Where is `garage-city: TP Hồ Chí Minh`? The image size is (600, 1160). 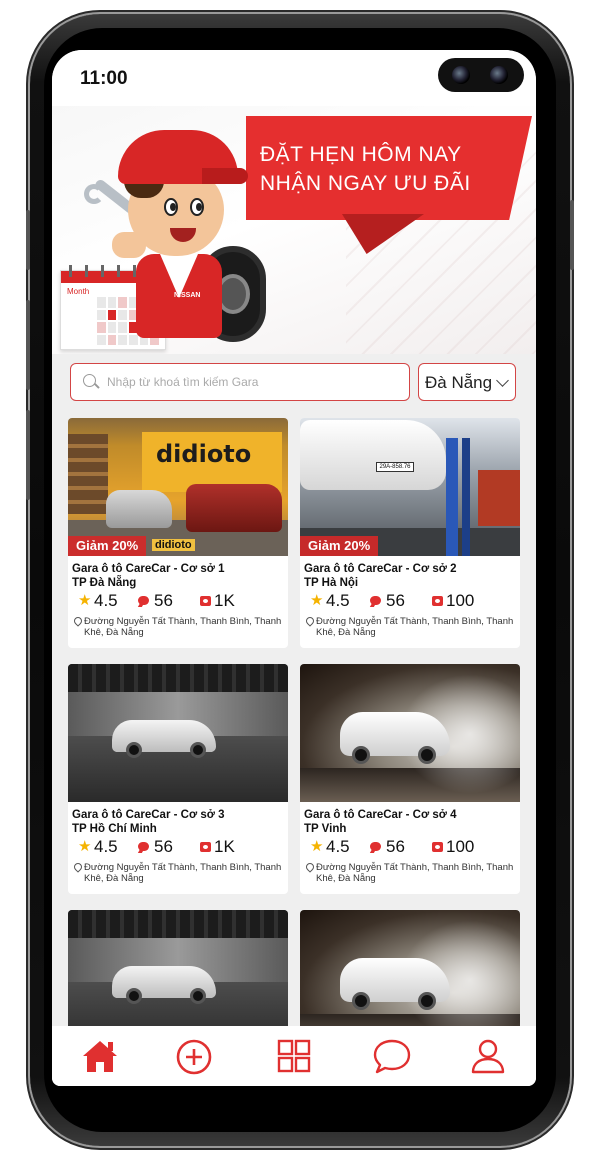 garage-city: TP Hồ Chí Minh is located at coordinates (114, 829).